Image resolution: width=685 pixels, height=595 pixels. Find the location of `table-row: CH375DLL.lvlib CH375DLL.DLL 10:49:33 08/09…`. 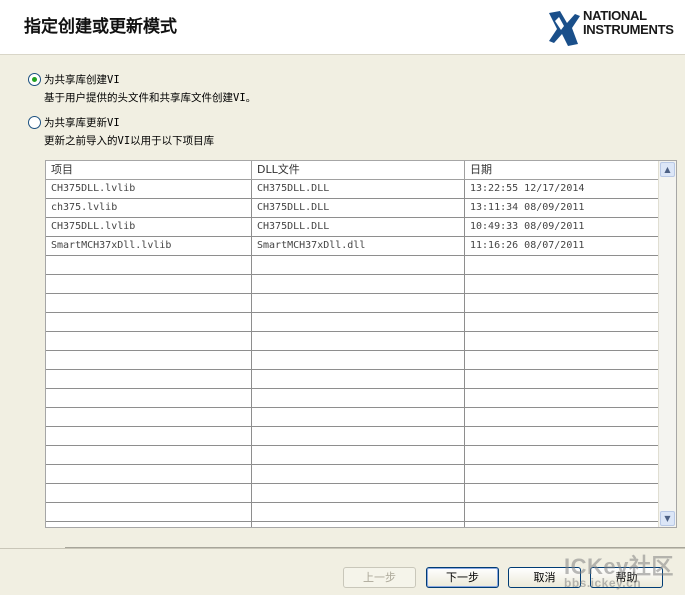

table-row: CH375DLL.lvlib CH375DLL.DLL 10:49:33 08/09… is located at coordinates (353, 227).